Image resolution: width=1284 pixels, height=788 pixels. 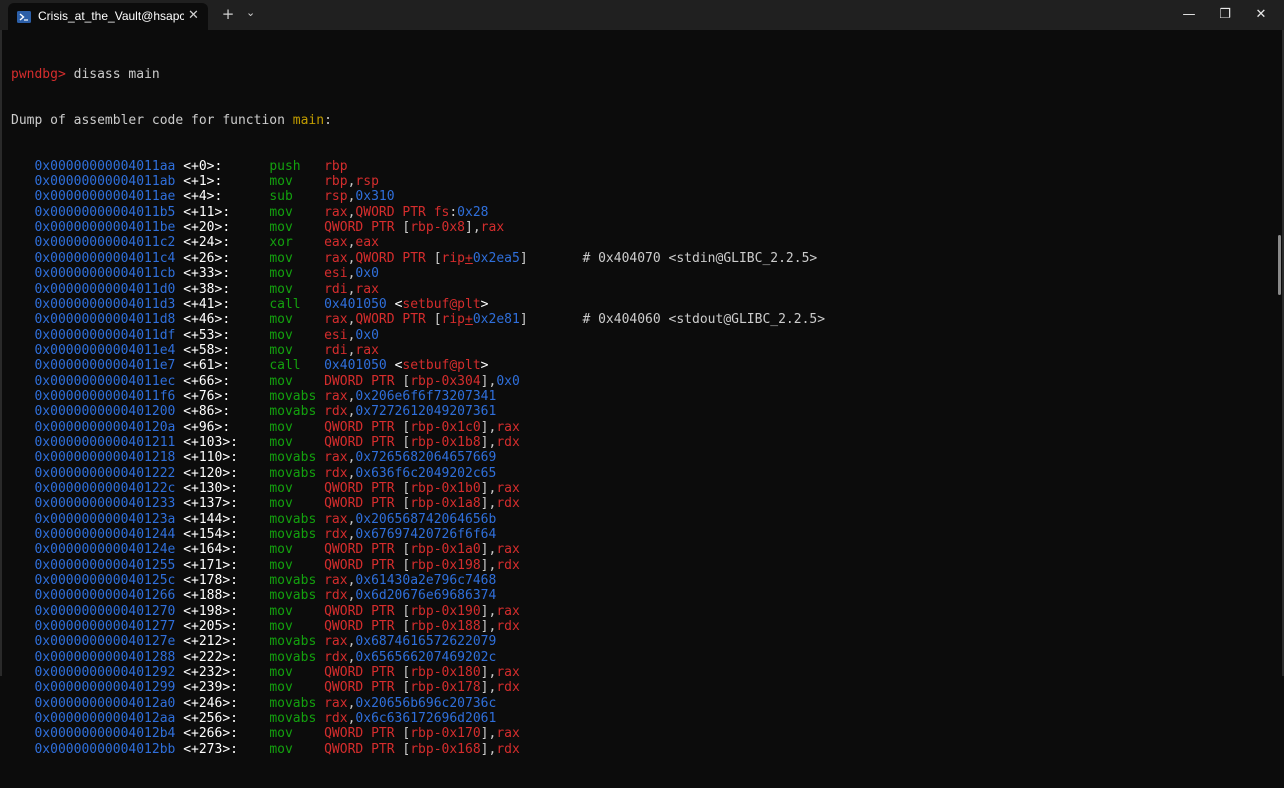 What do you see at coordinates (207, 350) in the screenshot?
I see `instruction-offset: <+58>:` at bounding box center [207, 350].